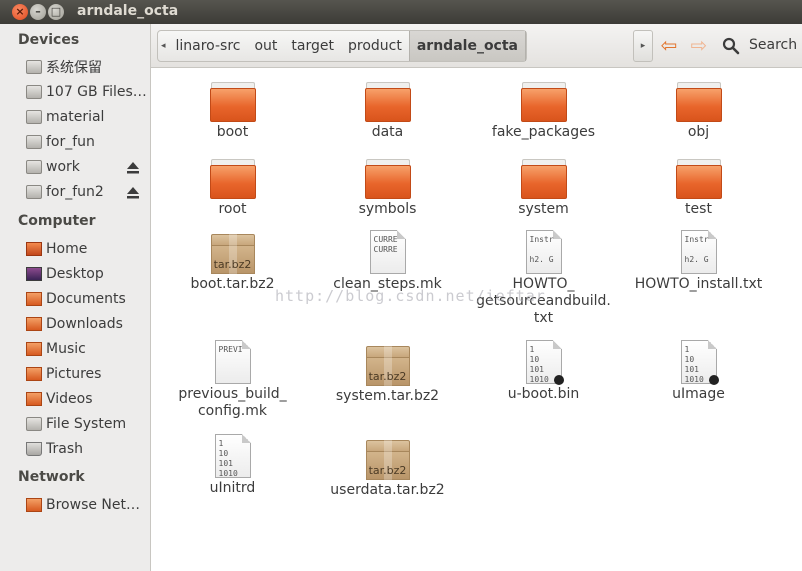  I want to click on back-arrow-icon: ⇦, so click(669, 46).